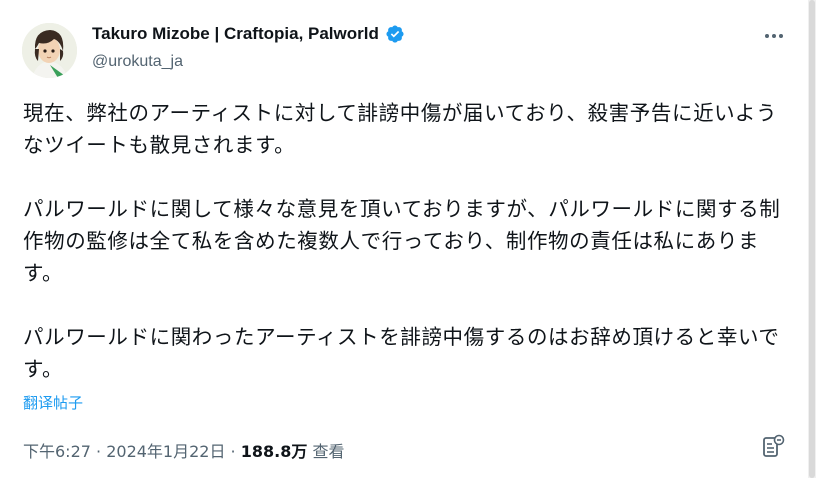  I want to click on author-name-row: Takuro Mizobe | Craftopia, Palworld, so click(248, 34).